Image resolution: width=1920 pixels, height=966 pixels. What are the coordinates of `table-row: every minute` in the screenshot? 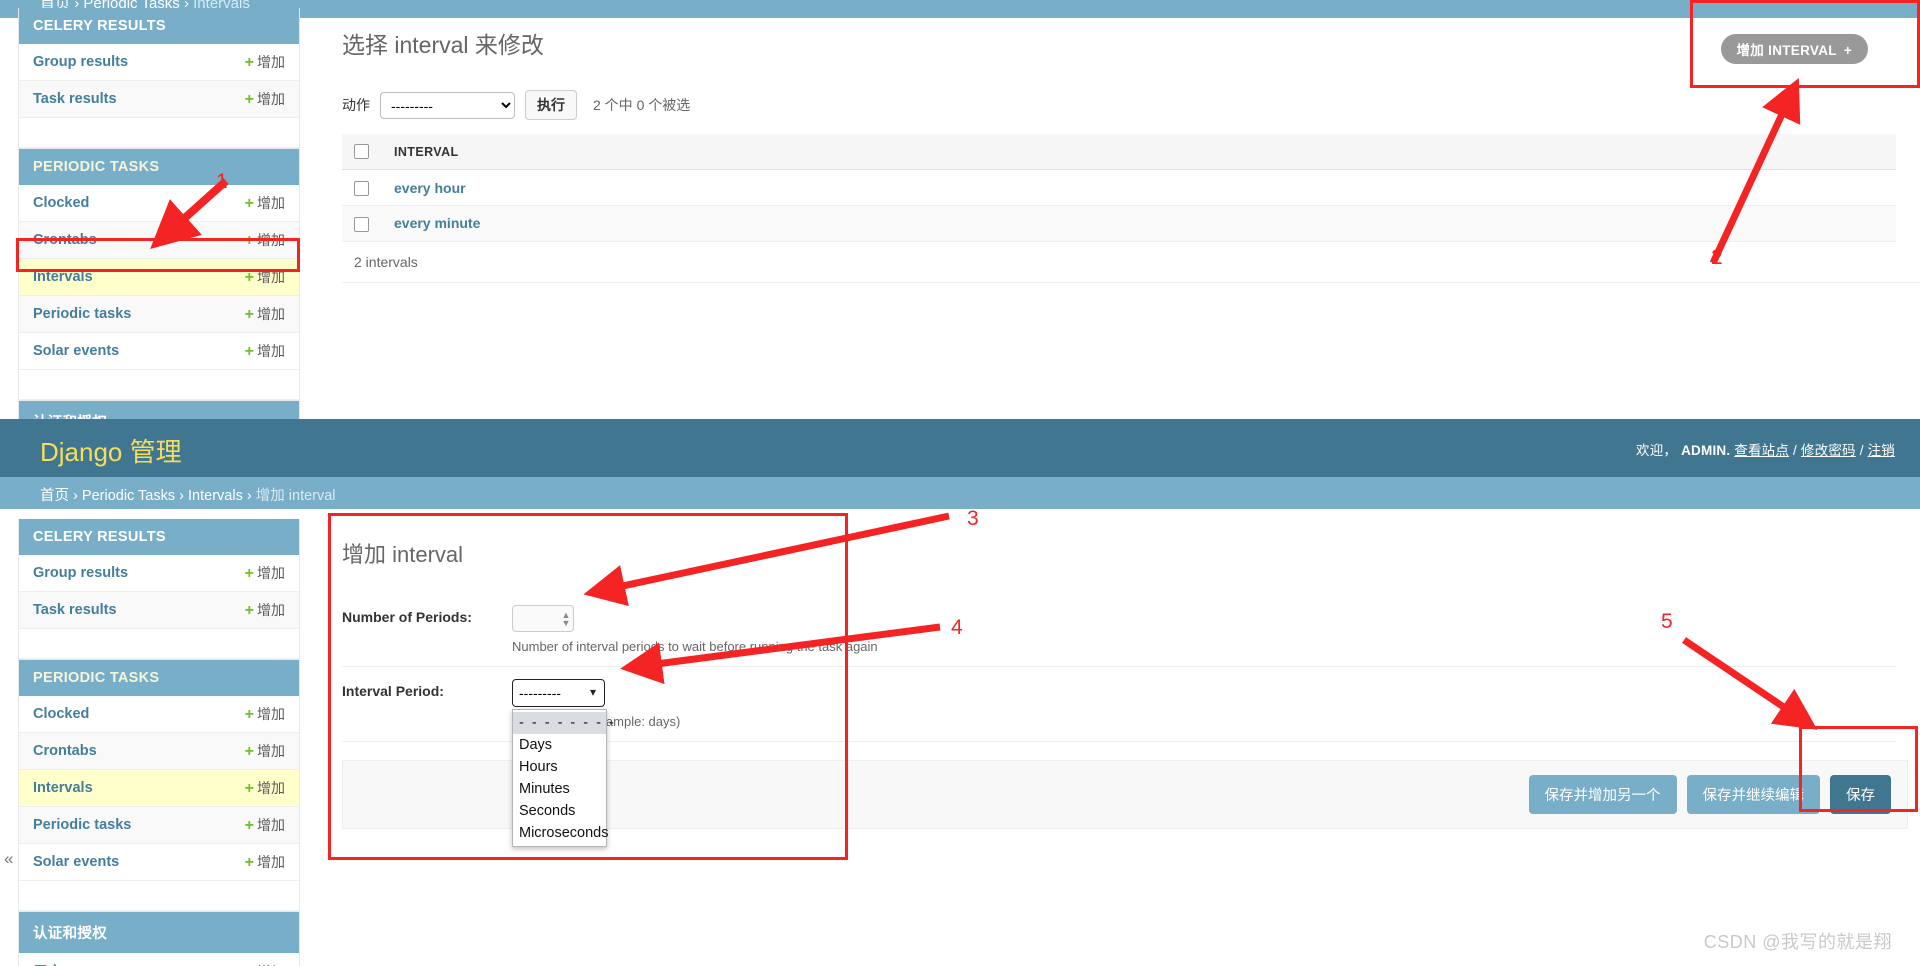 It's located at (1119, 223).